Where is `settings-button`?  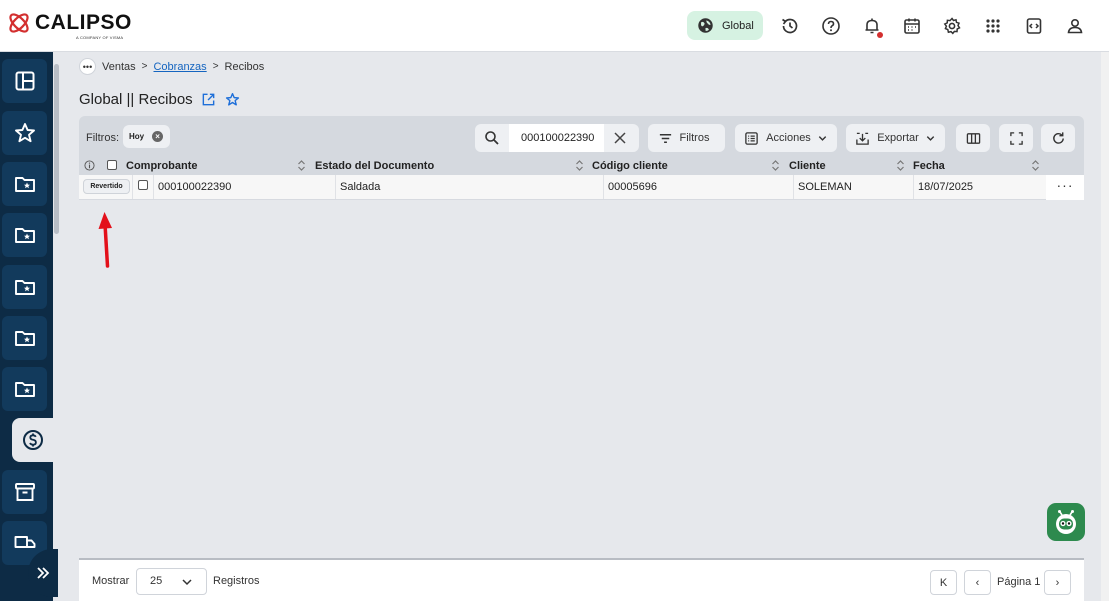 settings-button is located at coordinates (951, 25).